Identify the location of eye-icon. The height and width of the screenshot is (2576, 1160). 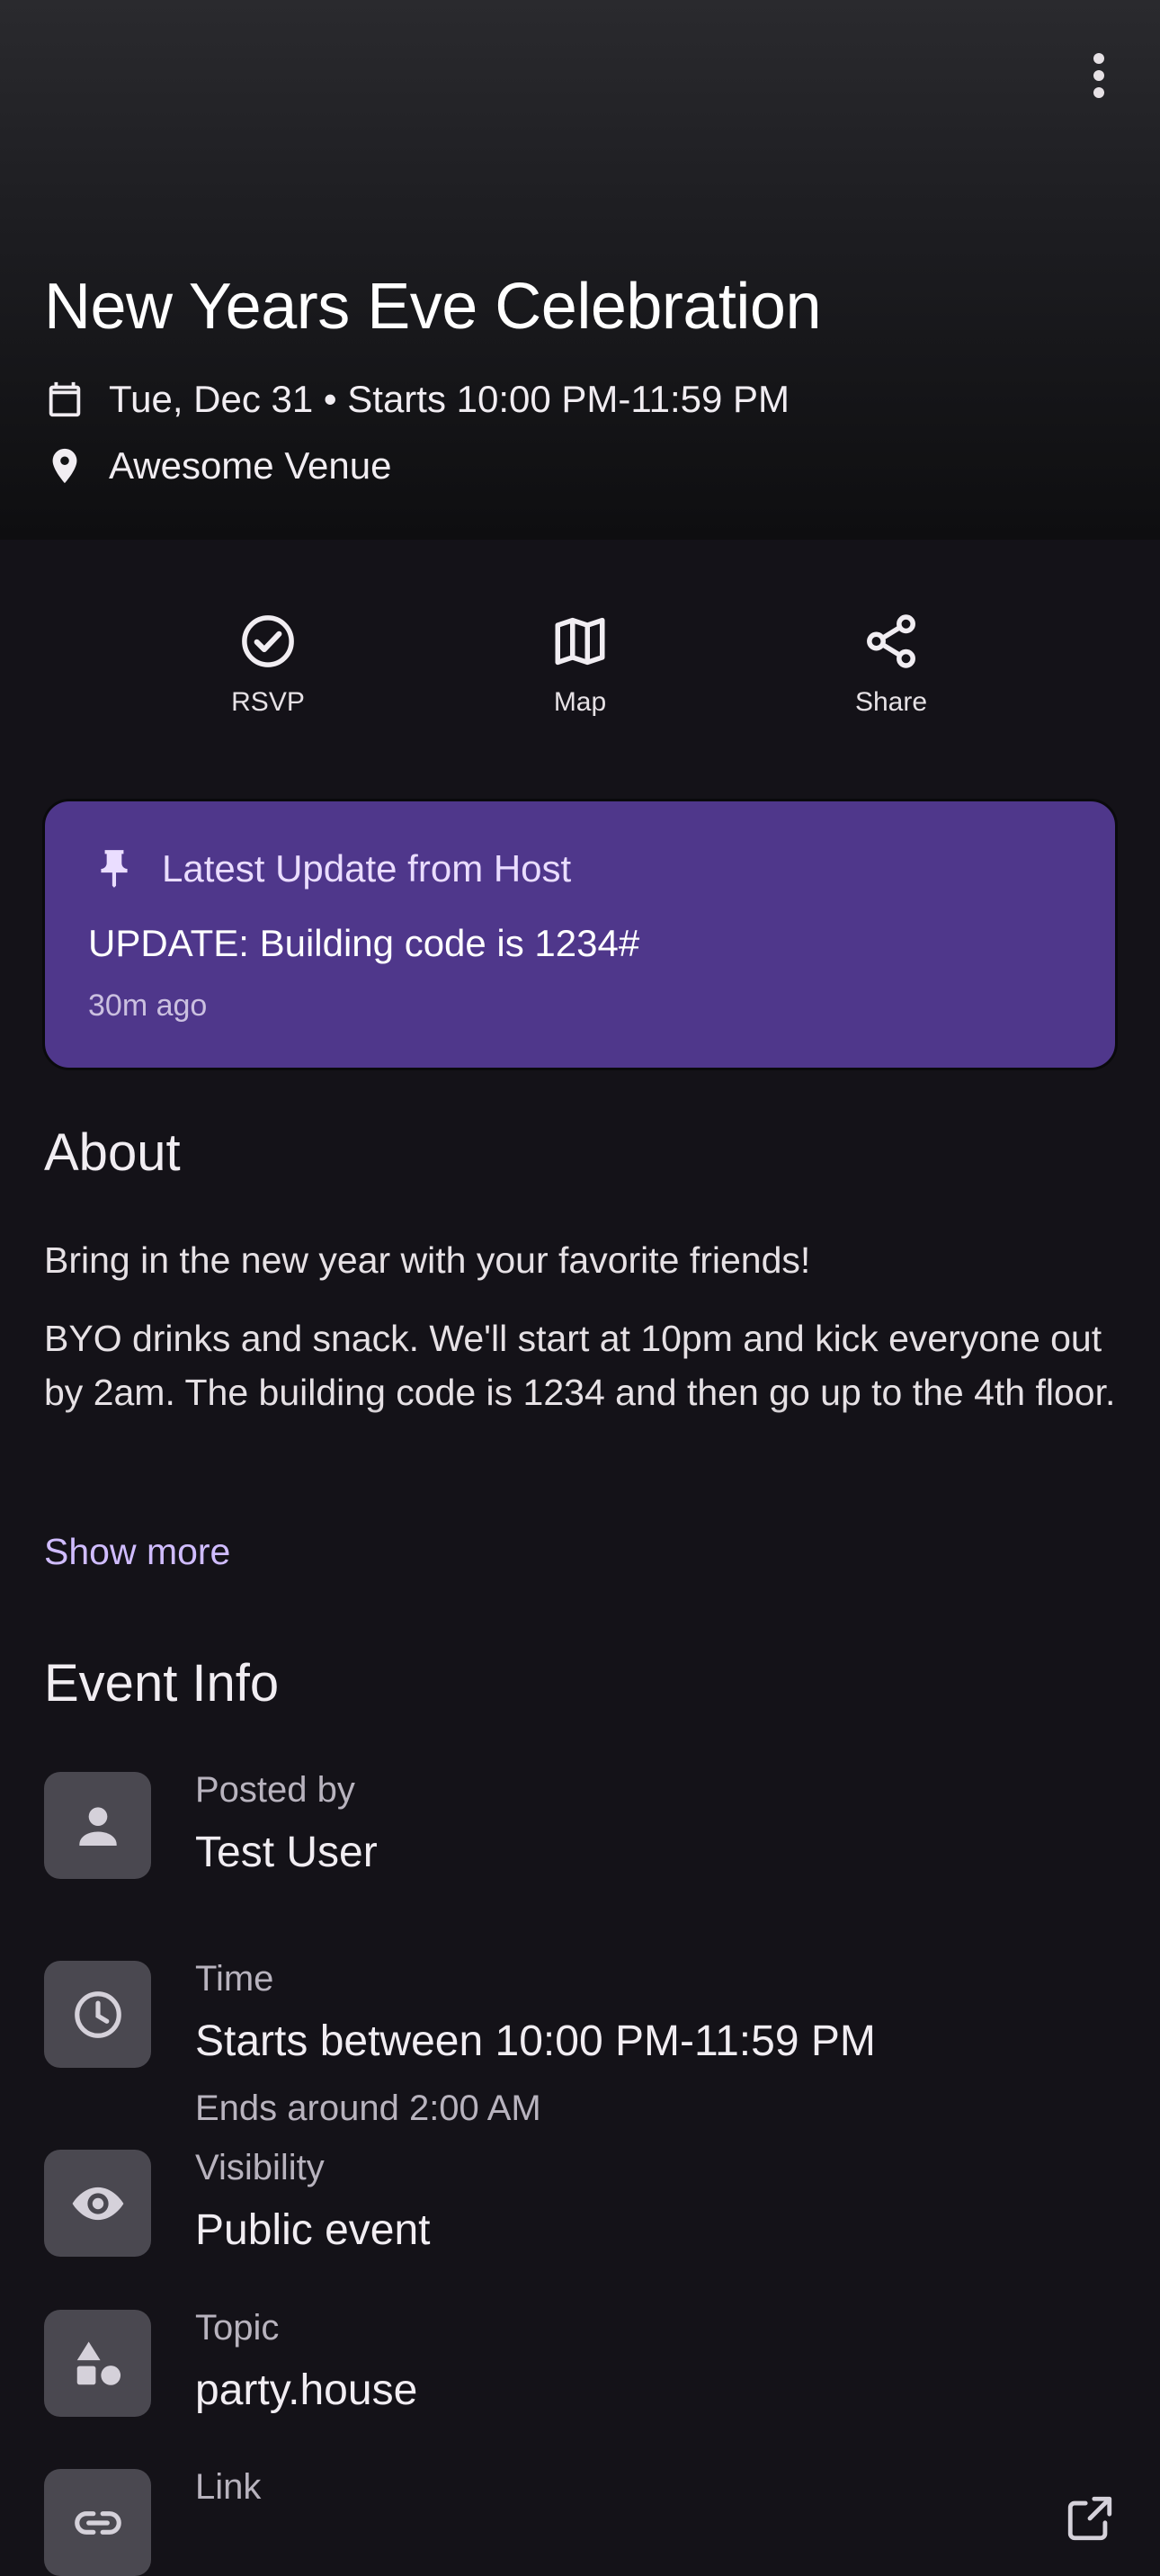
(98, 2204).